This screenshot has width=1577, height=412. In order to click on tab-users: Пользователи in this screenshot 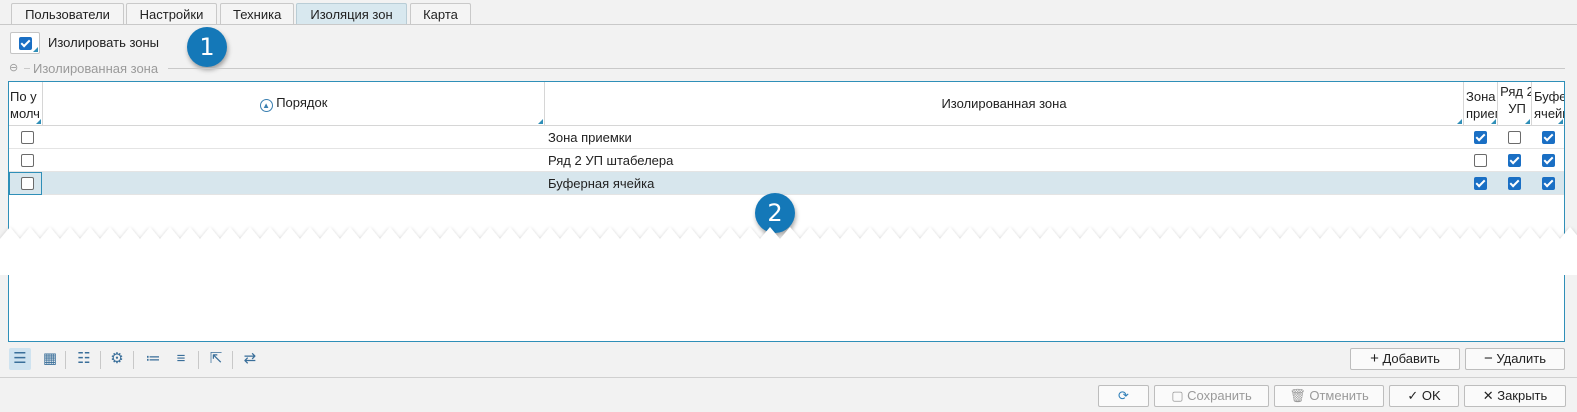, I will do `click(67, 13)`.